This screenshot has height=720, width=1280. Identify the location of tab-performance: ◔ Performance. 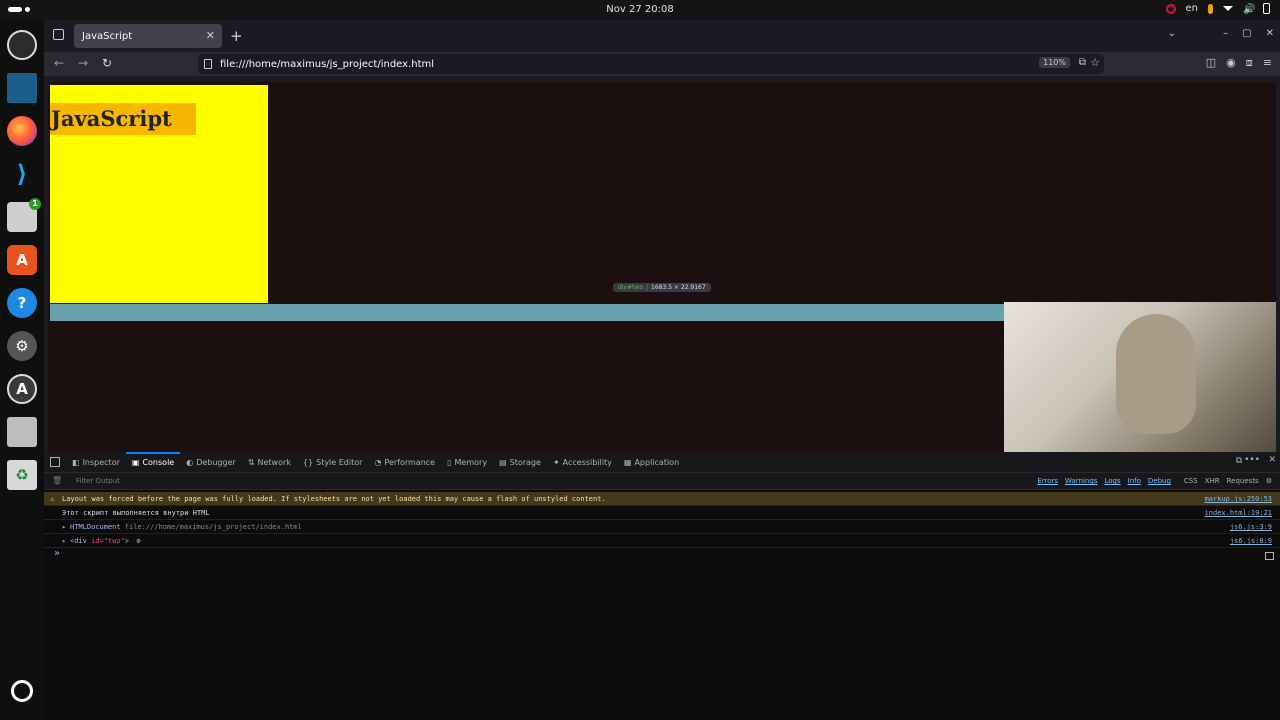
(404, 462).